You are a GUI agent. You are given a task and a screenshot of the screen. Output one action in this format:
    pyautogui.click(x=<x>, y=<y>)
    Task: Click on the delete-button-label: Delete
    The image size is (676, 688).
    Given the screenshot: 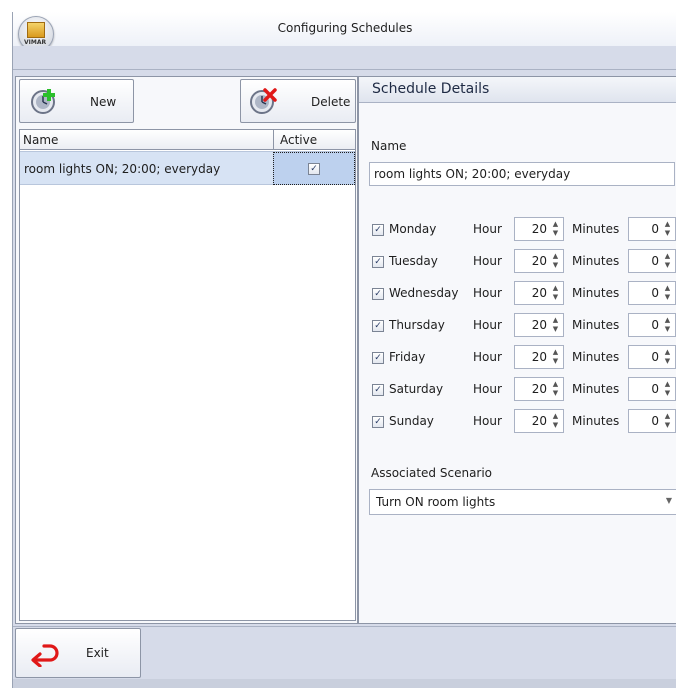 What is the action you would take?
    pyautogui.click(x=331, y=102)
    